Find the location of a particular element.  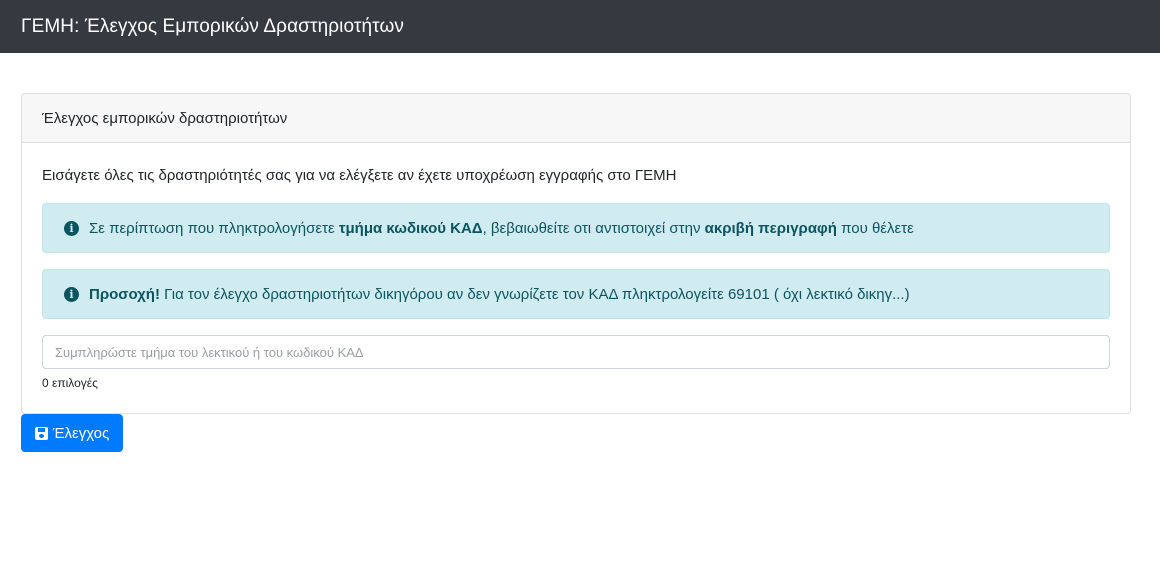

check-button: Έλεγχος is located at coordinates (72, 433).